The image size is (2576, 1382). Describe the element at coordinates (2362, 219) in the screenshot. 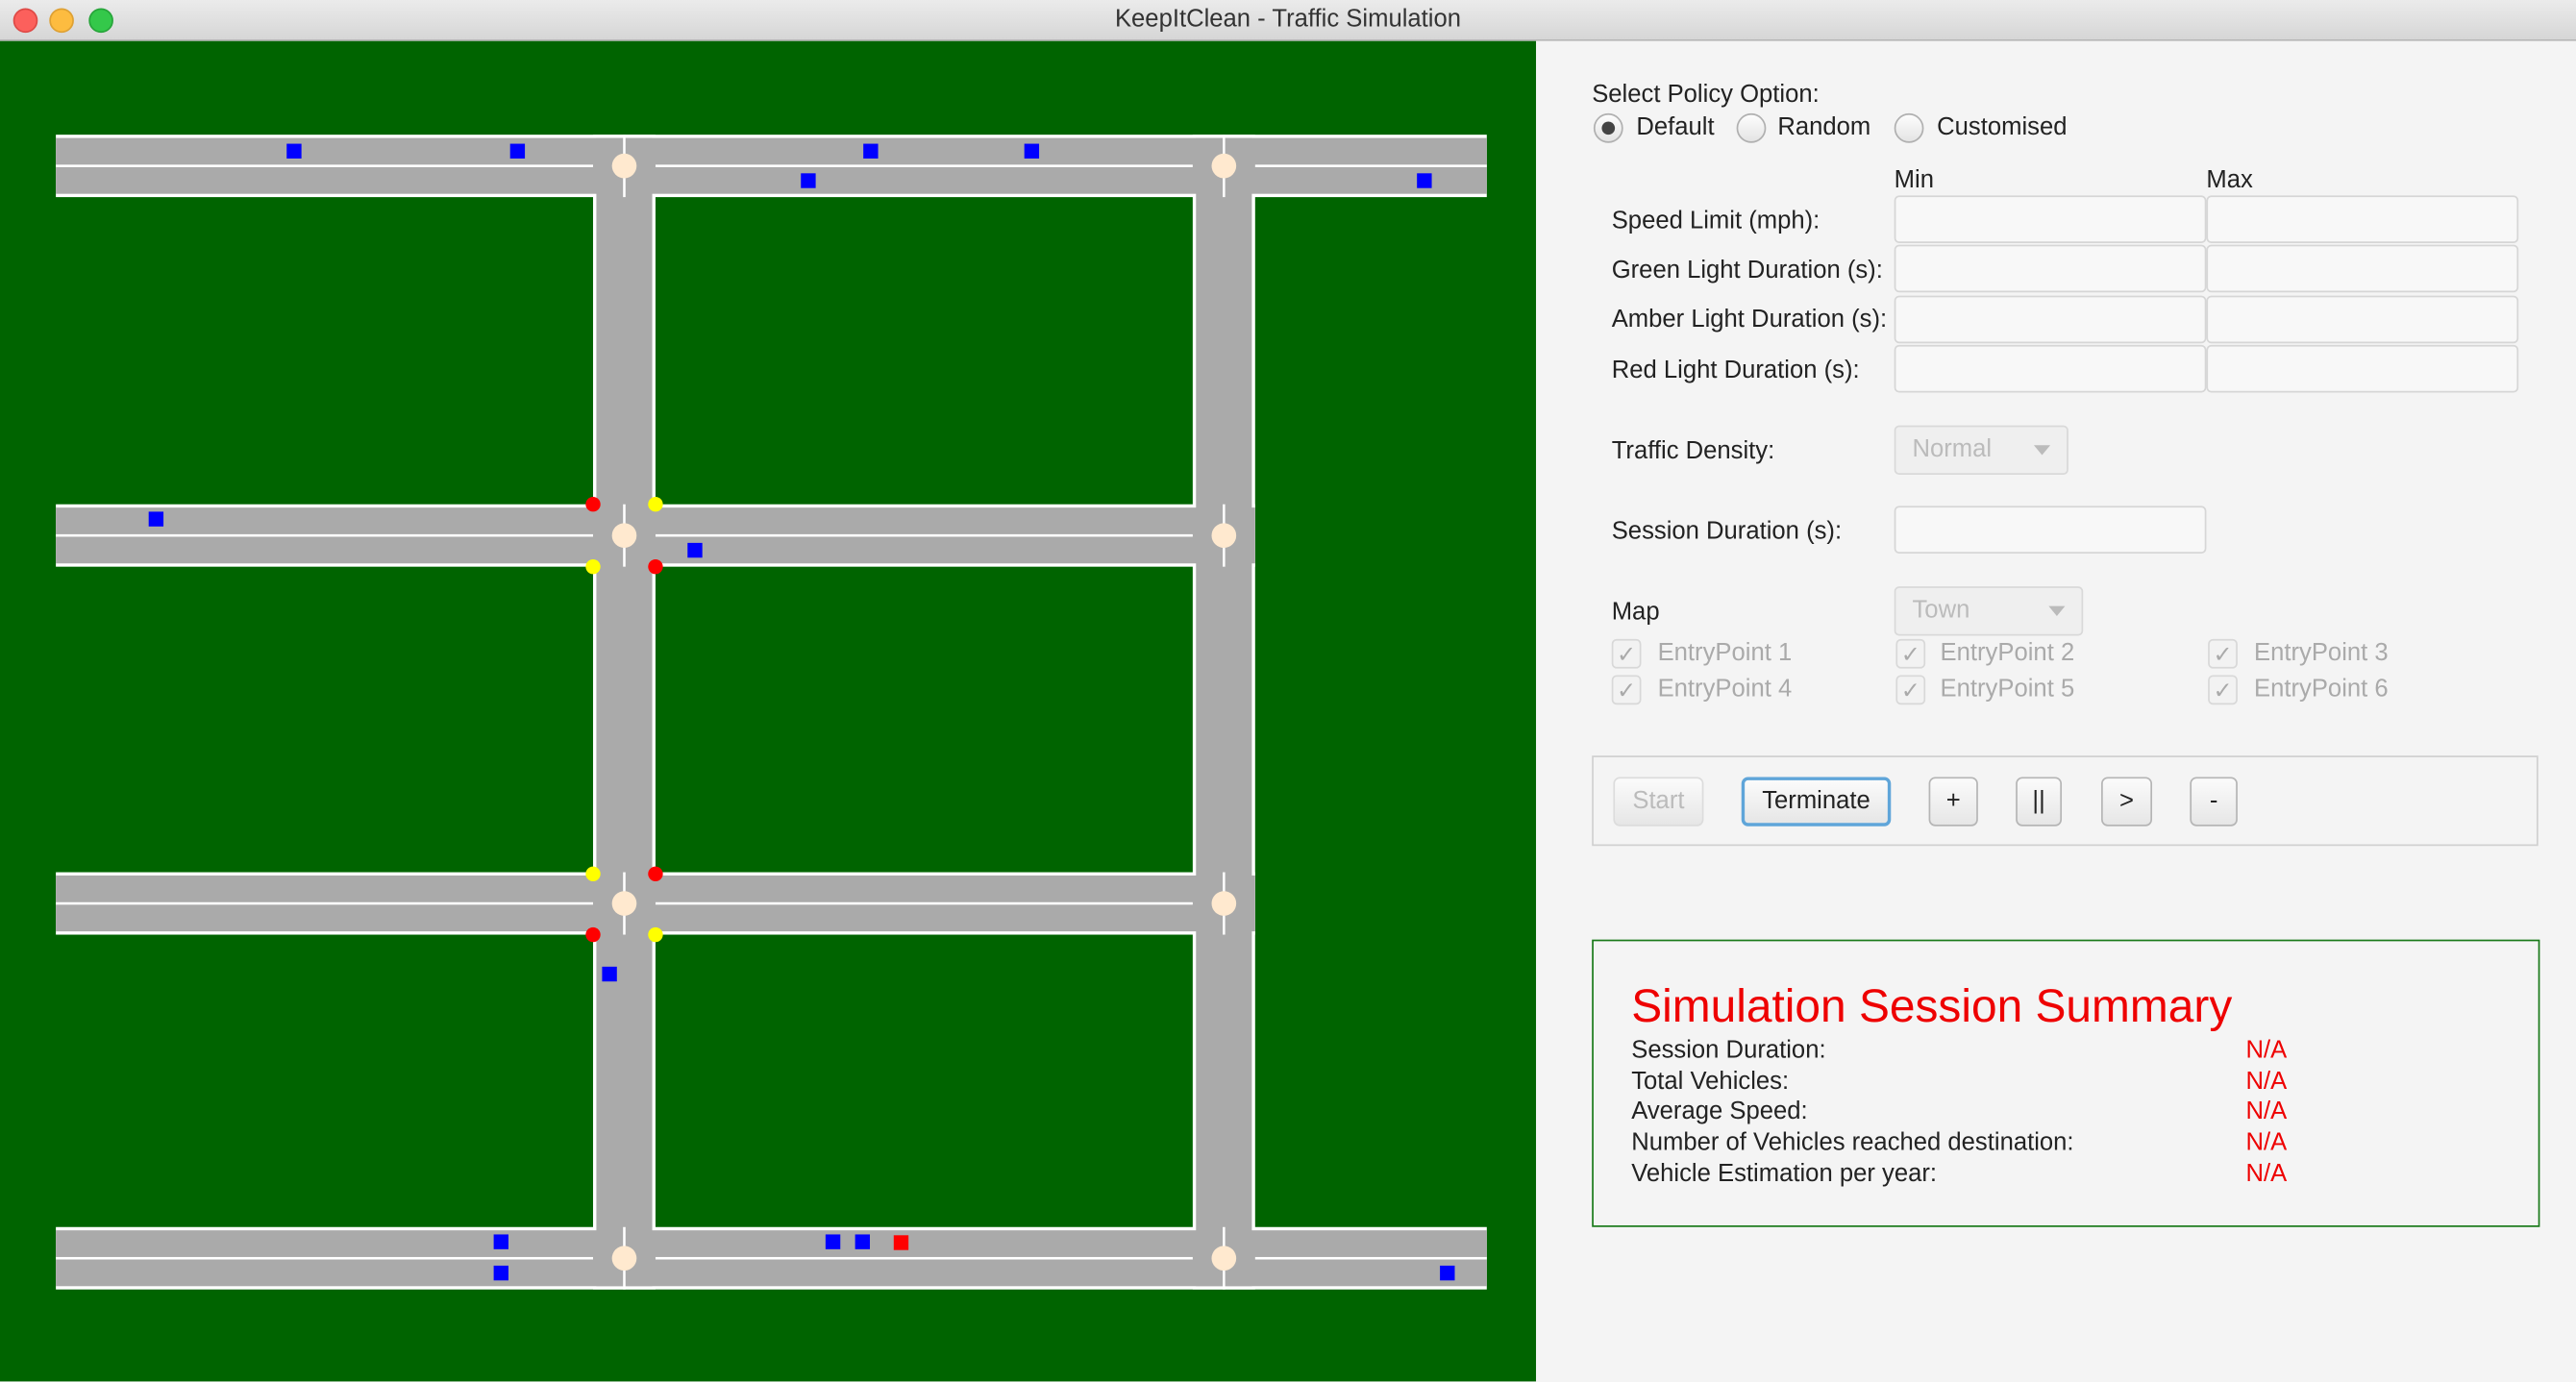

I see `speed-limit-max-input` at that location.